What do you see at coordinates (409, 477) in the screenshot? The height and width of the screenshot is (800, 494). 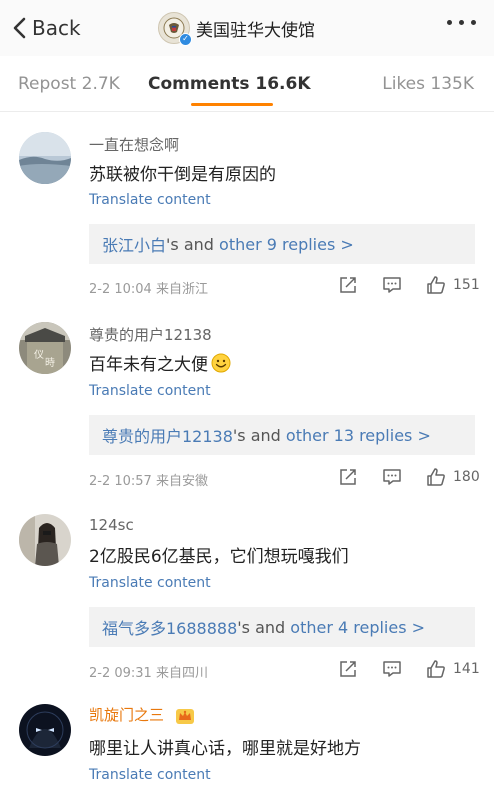 I see `comment-actions: 180` at bounding box center [409, 477].